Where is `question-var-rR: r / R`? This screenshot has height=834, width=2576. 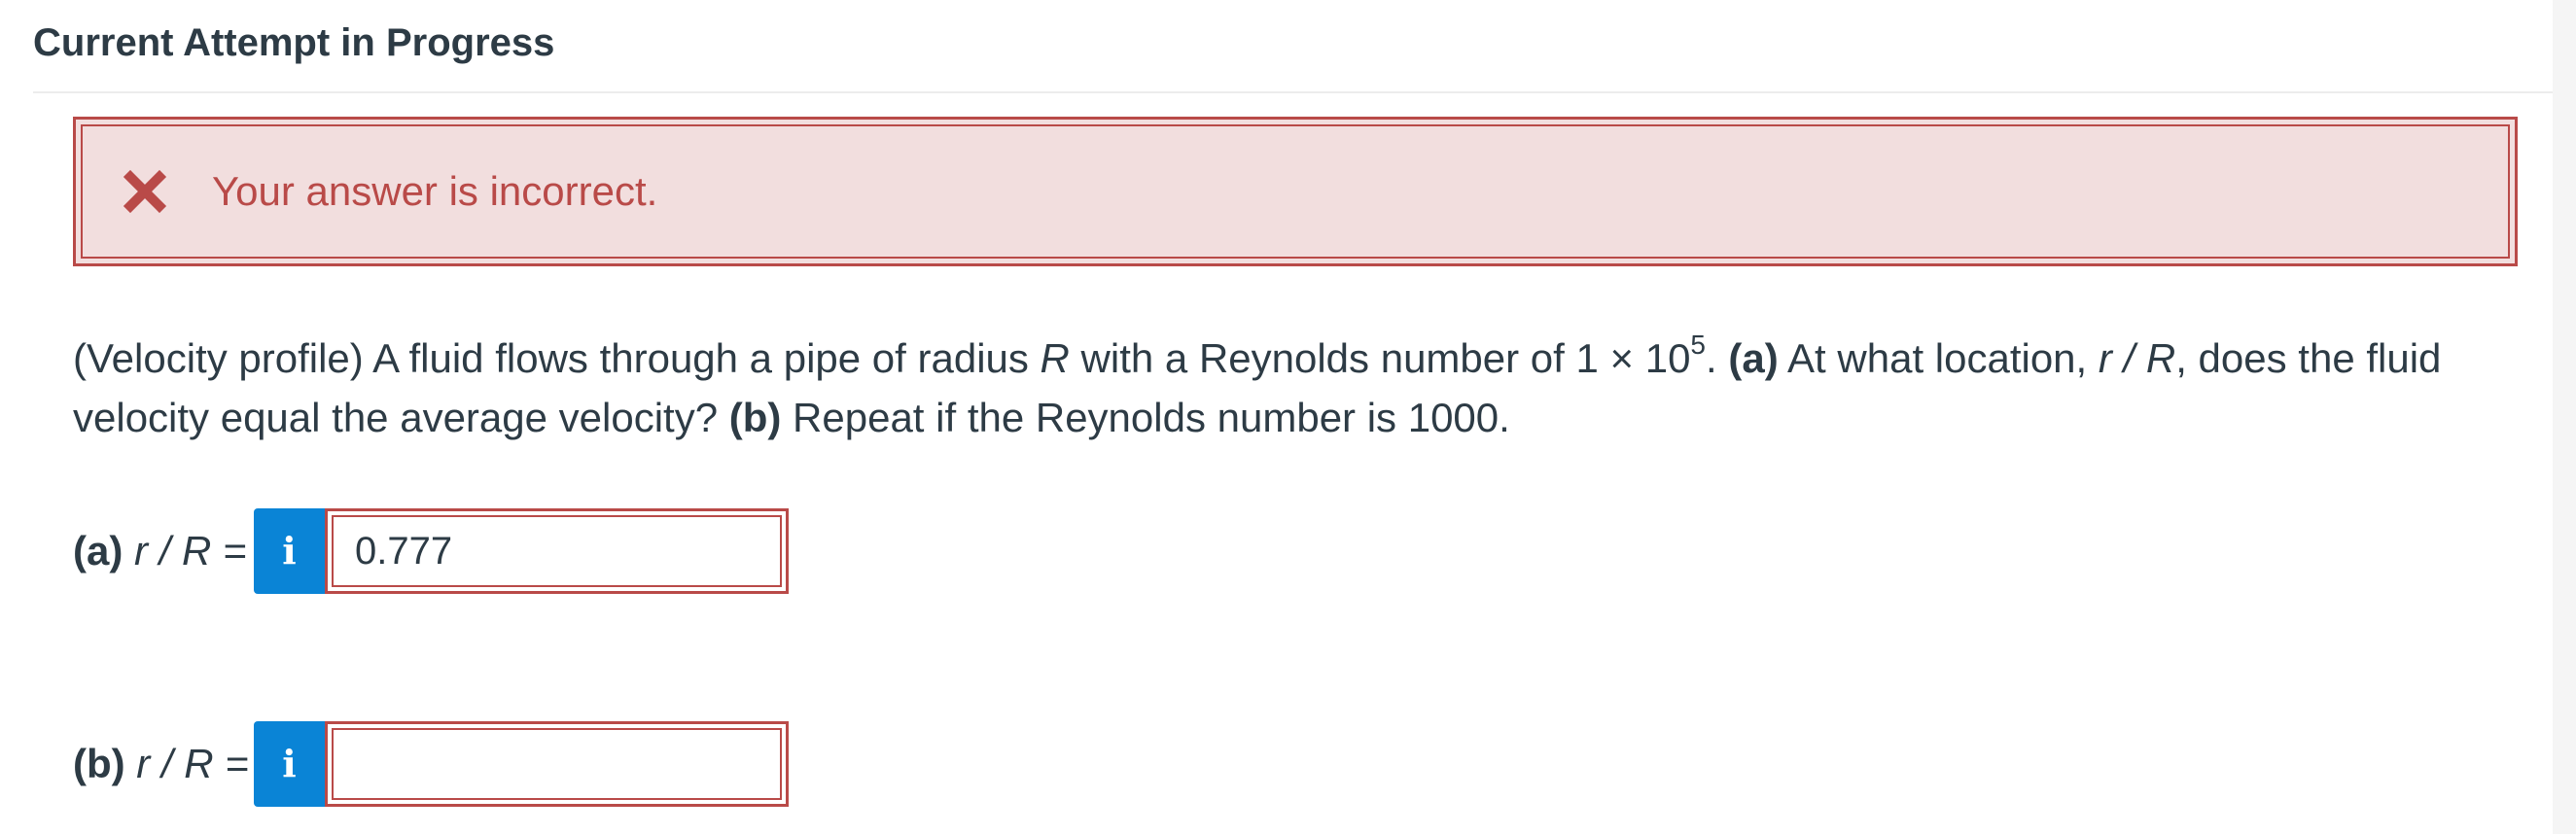
question-var-rR: r / R is located at coordinates (2137, 358).